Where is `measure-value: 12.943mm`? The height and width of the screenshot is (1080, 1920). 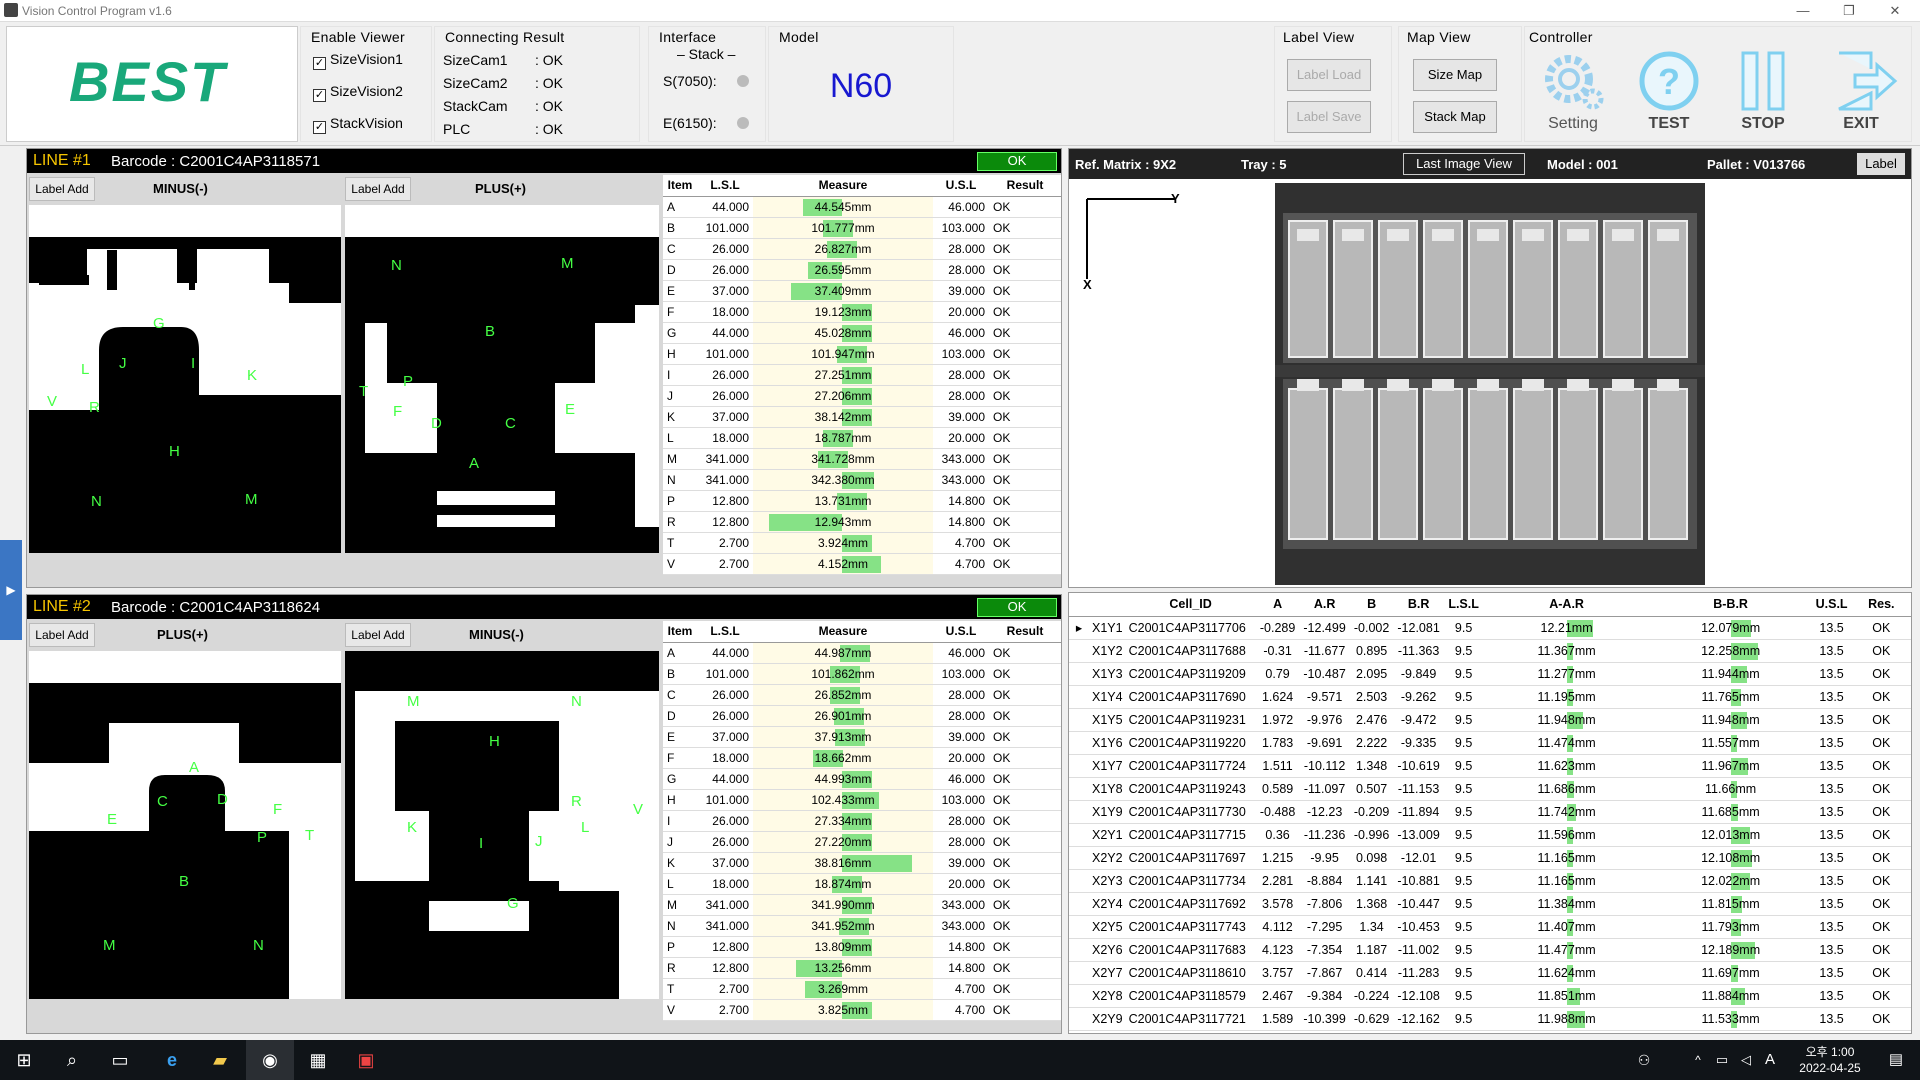
measure-value: 12.943mm is located at coordinates (843, 521).